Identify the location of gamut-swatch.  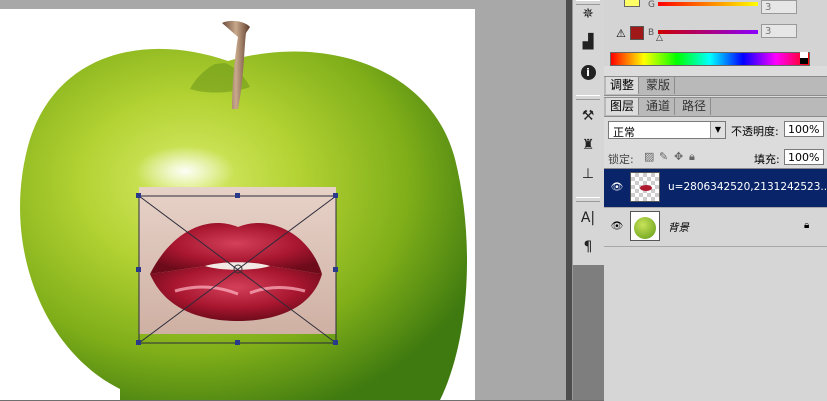
(637, 33).